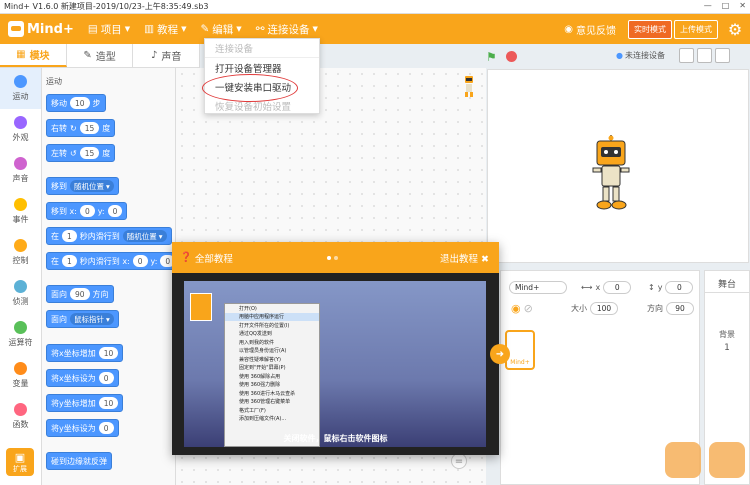  I want to click on tab-costumes-label: 造型, so click(105, 57).